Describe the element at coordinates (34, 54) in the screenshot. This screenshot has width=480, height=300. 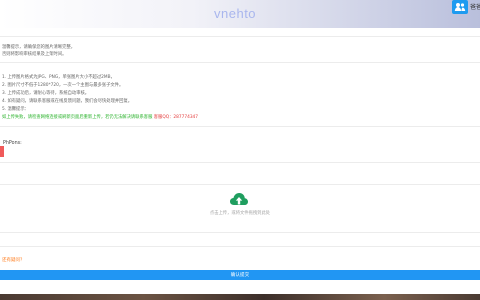
I see `notice-line: 否则将影响审核结果及上架时间。` at that location.